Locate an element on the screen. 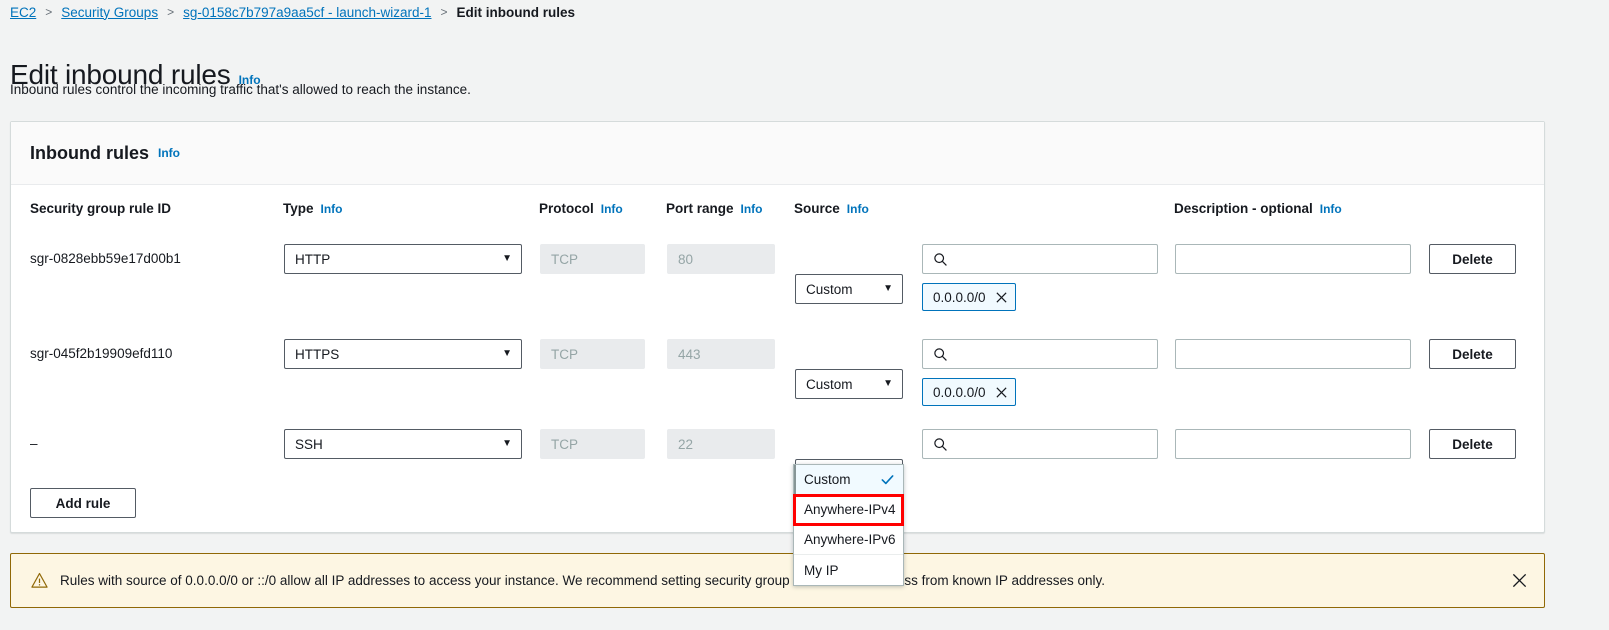 Image resolution: width=1609 pixels, height=630 pixels. rule-id-cell: – is located at coordinates (34, 443).